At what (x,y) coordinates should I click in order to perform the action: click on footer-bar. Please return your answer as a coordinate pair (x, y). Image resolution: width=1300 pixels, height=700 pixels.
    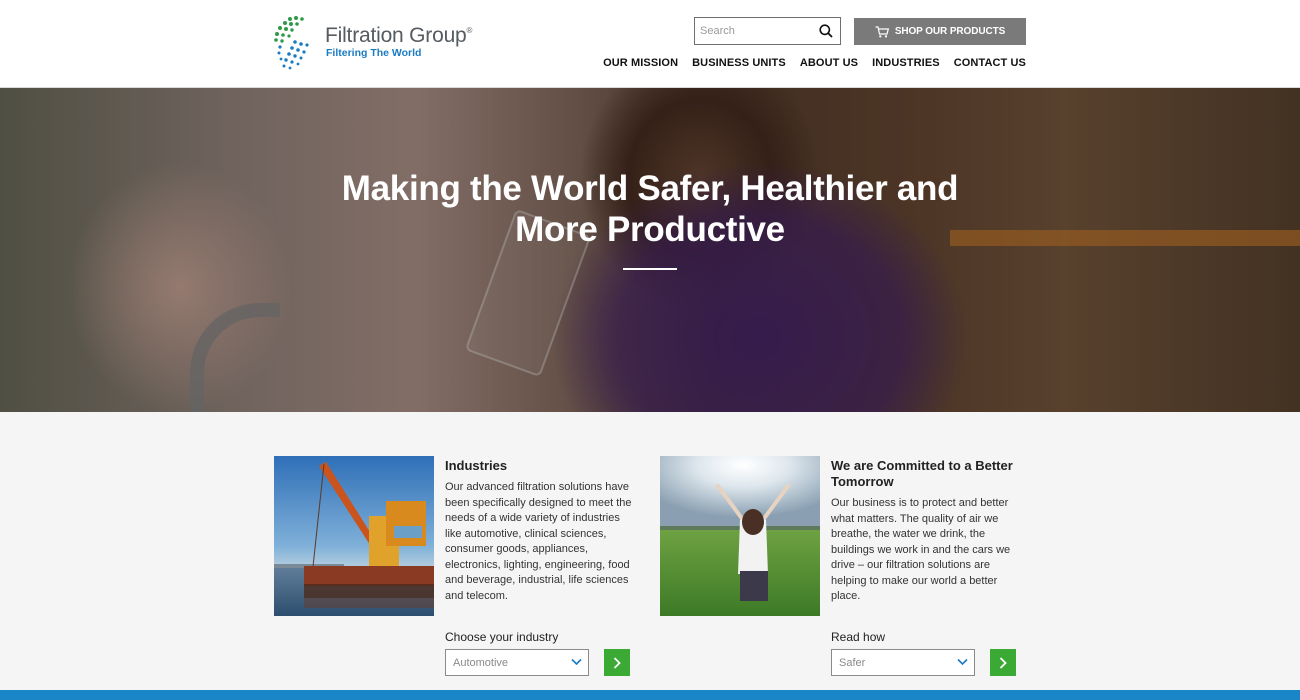
    Looking at the image, I should click on (650, 695).